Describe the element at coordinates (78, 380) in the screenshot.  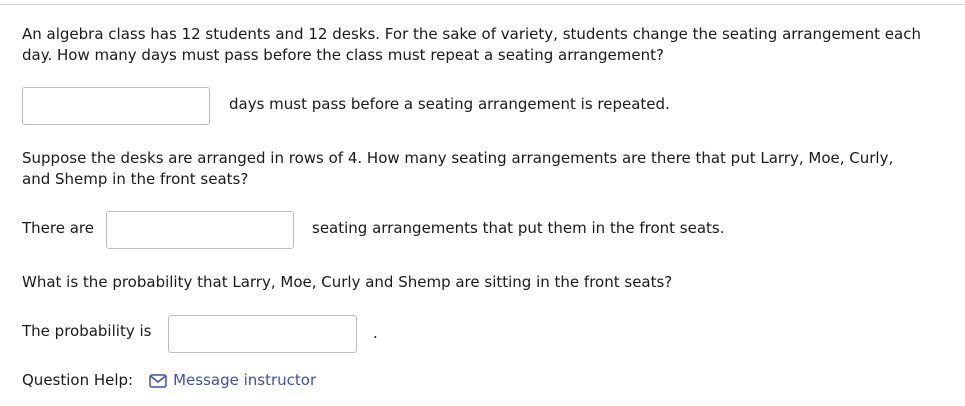
I see `question-help-label: Question Help:` at that location.